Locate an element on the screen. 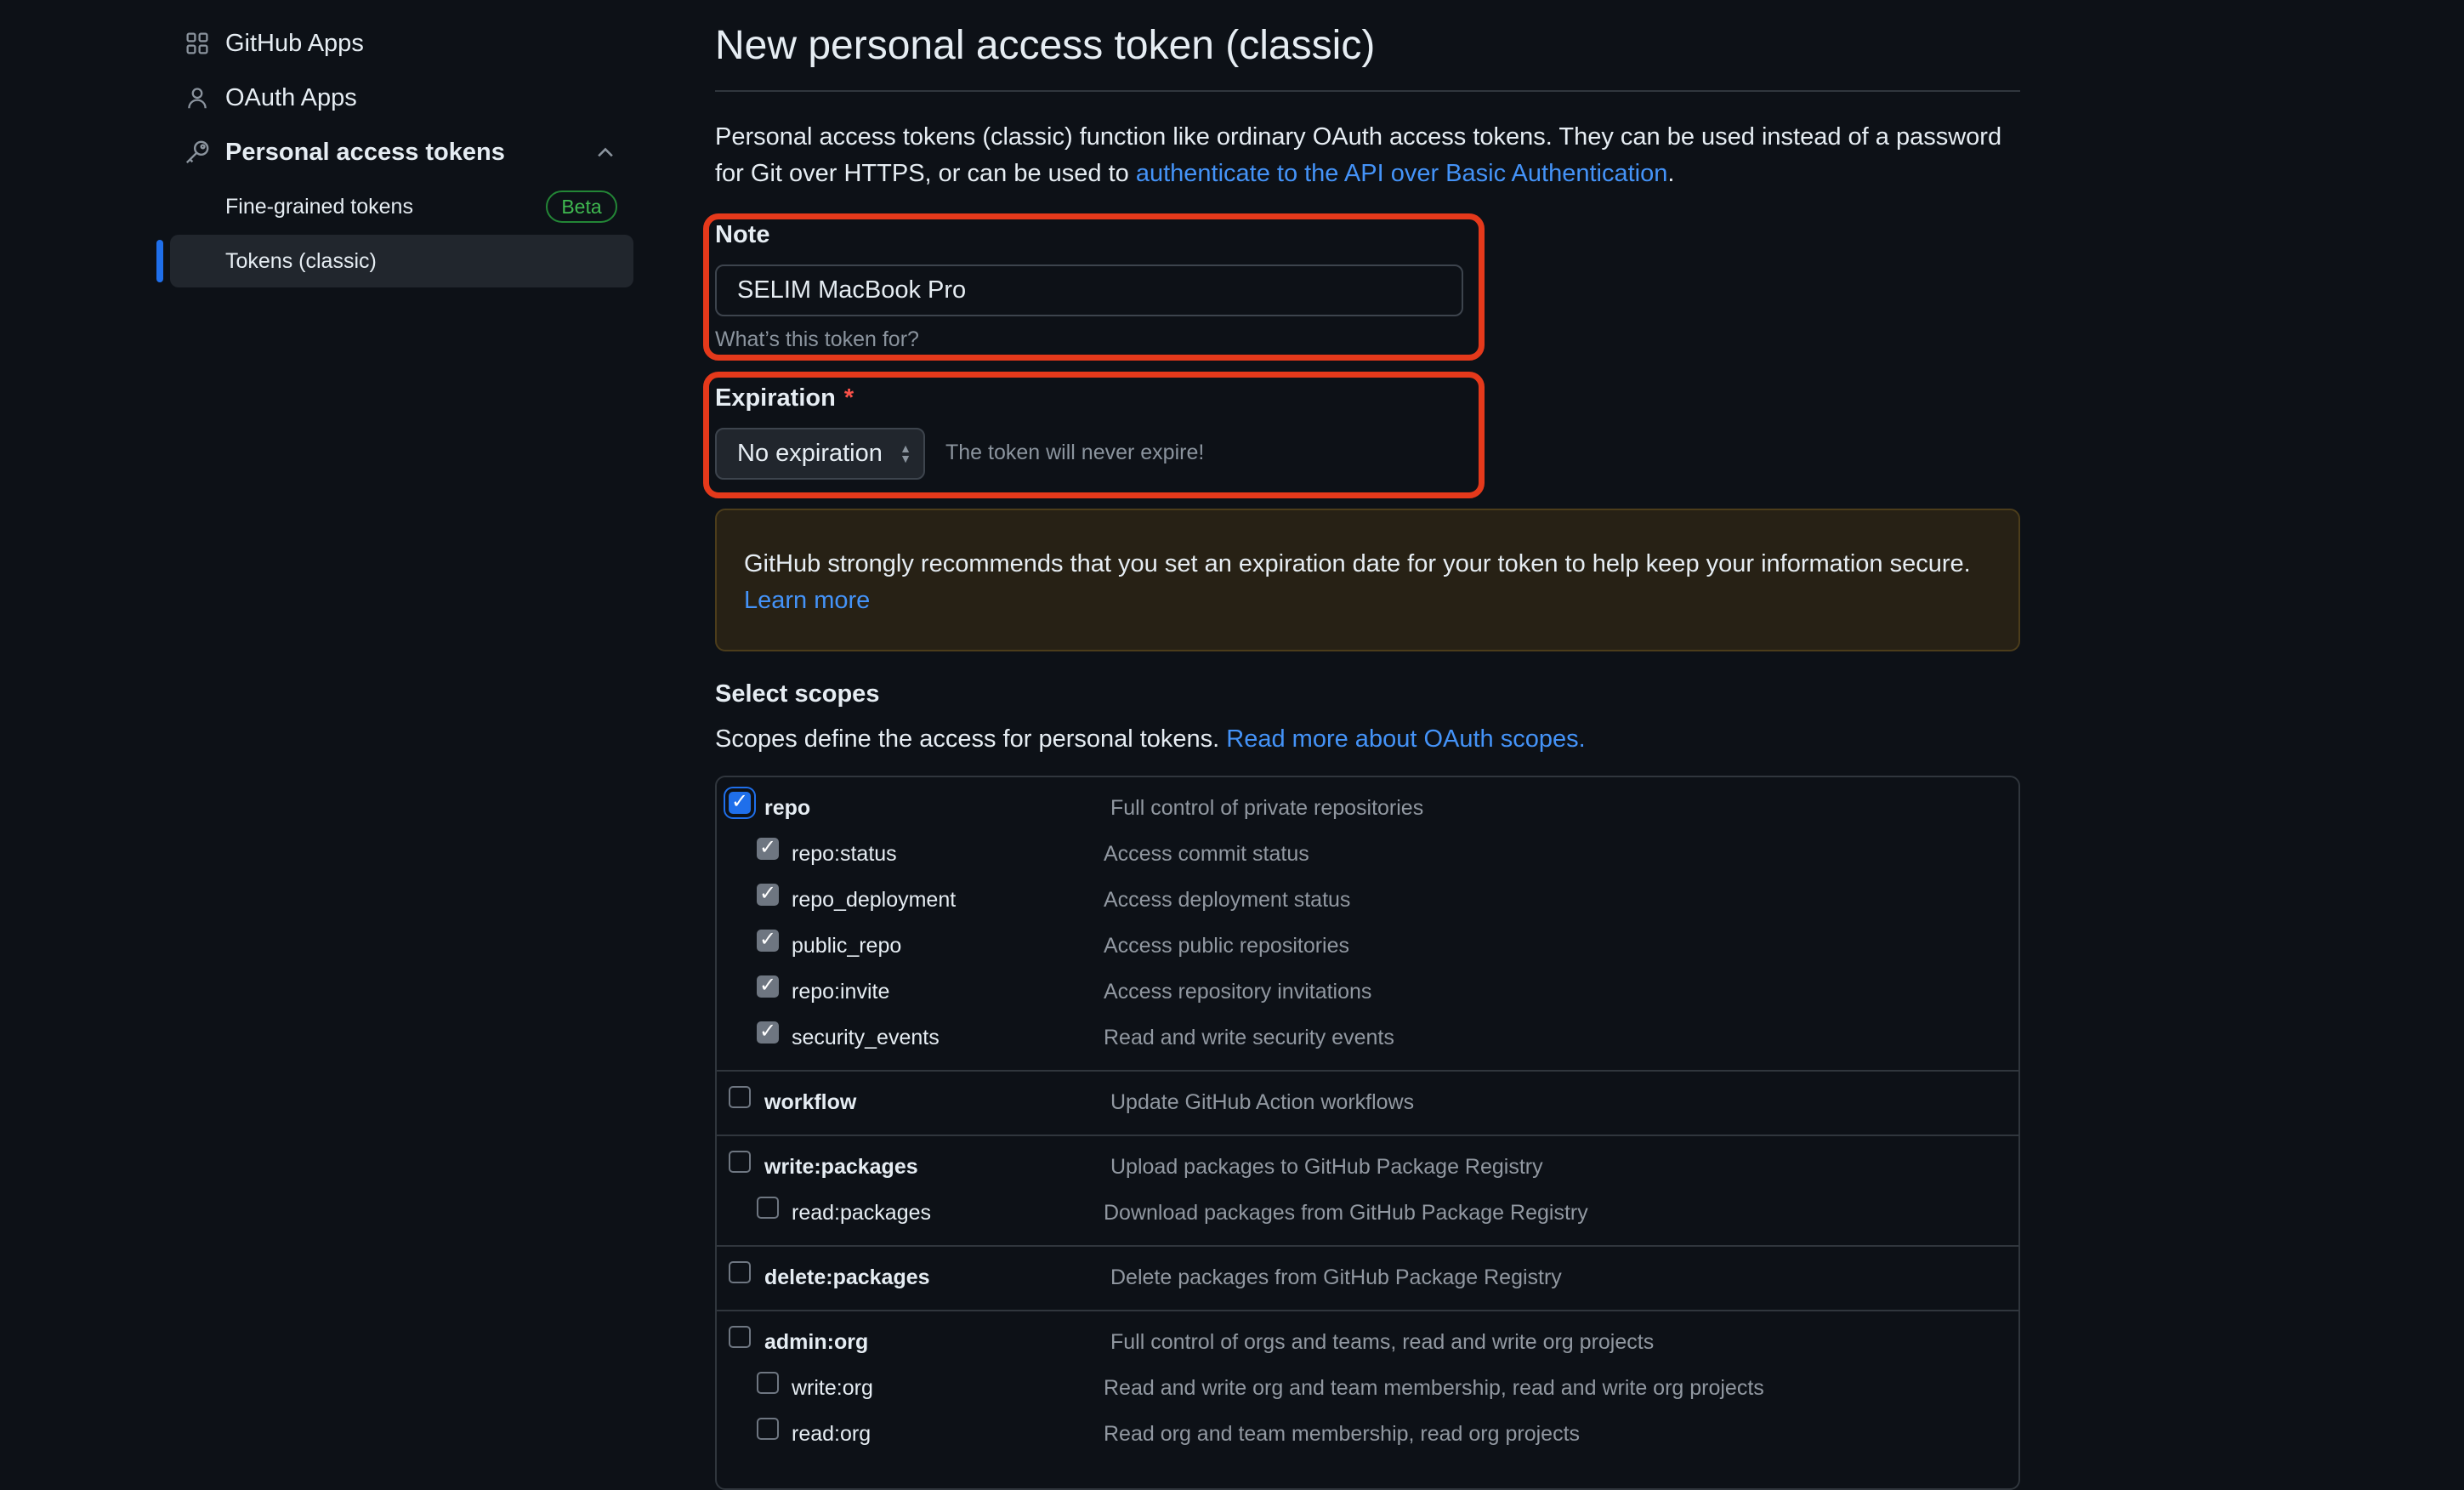 This screenshot has height=1490, width=2464. scope-checkbox-write-org is located at coordinates (768, 1383).